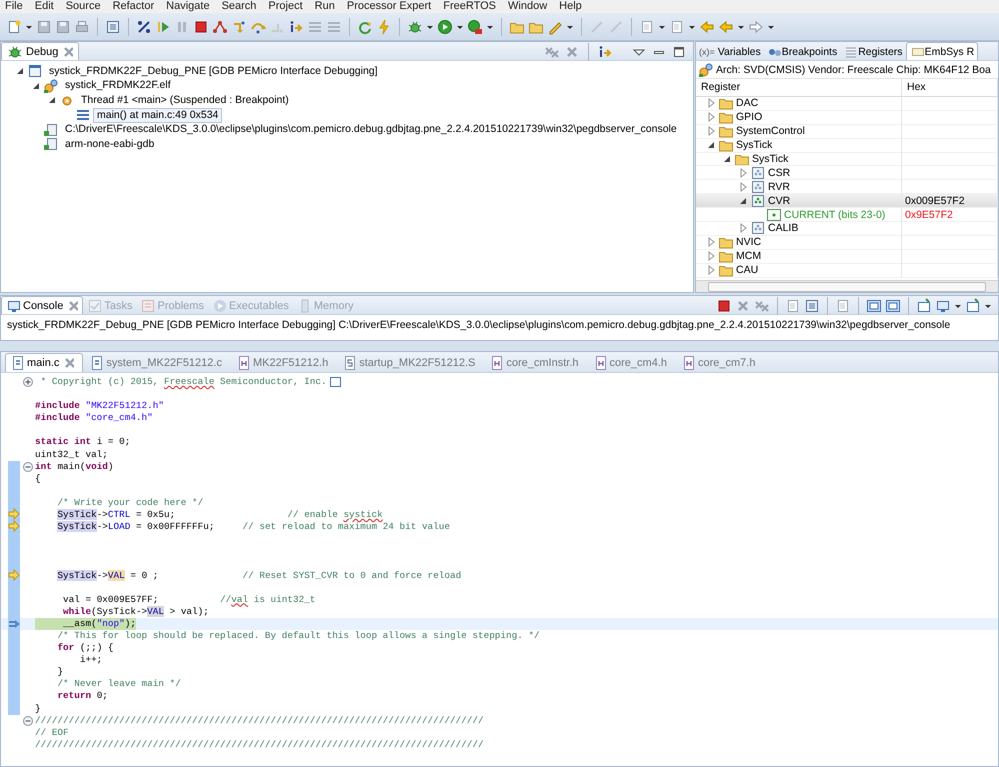  What do you see at coordinates (83, 6) in the screenshot?
I see `menu-item: Source` at bounding box center [83, 6].